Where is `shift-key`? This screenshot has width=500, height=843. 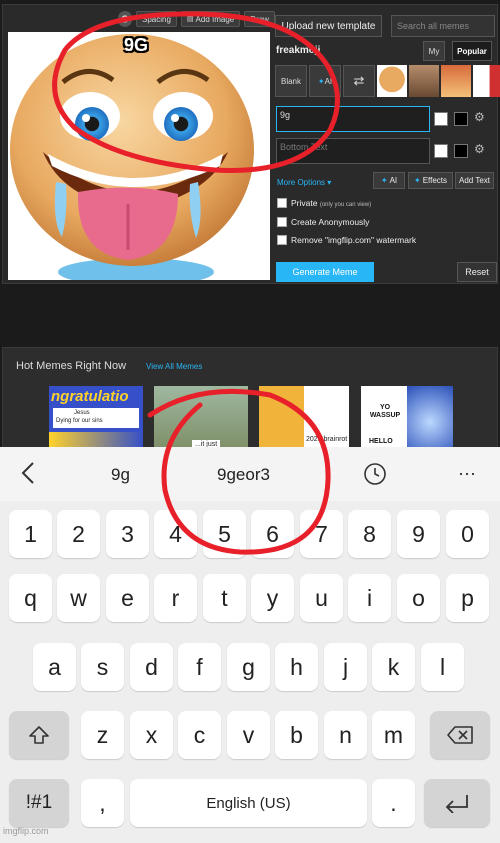
shift-key is located at coordinates (39, 735).